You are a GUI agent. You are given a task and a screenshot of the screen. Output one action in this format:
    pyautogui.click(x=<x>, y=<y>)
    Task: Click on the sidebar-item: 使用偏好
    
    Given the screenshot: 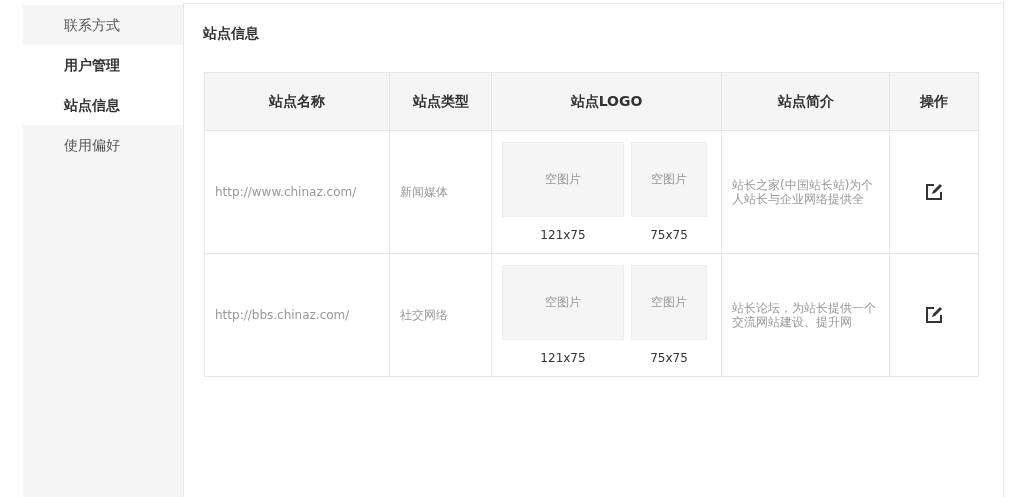 What is the action you would take?
    pyautogui.click(x=103, y=145)
    